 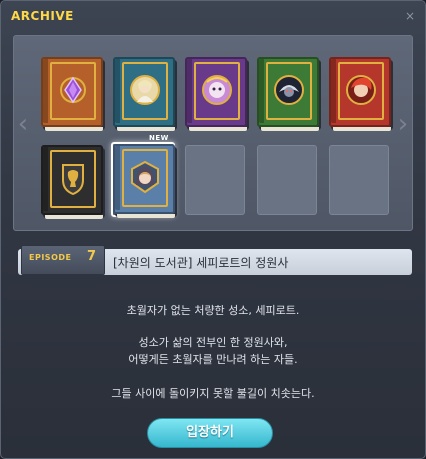 What do you see at coordinates (217, 90) in the screenshot?
I see `mask-portrait-icon` at bounding box center [217, 90].